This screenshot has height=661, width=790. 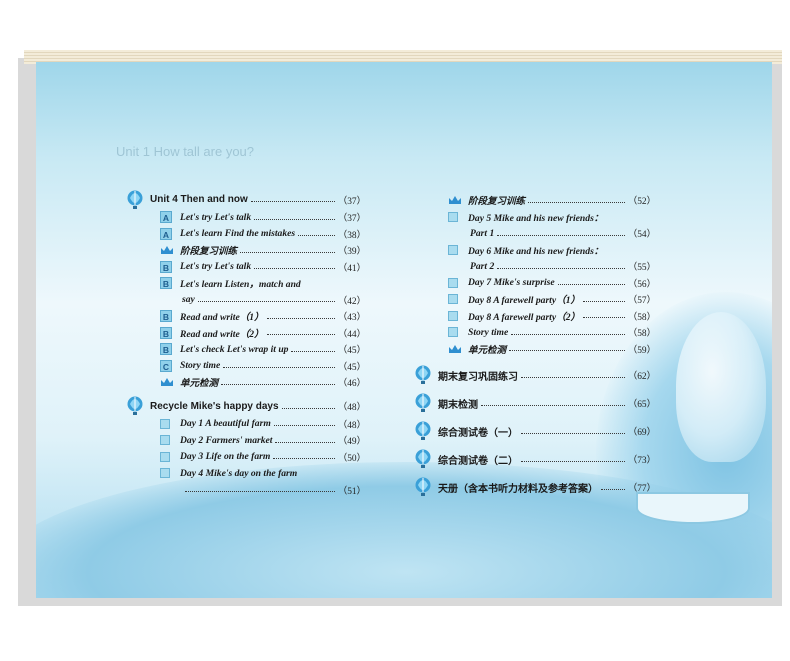 I want to click on toc-label: Read and write（1）, so click(x=222, y=318).